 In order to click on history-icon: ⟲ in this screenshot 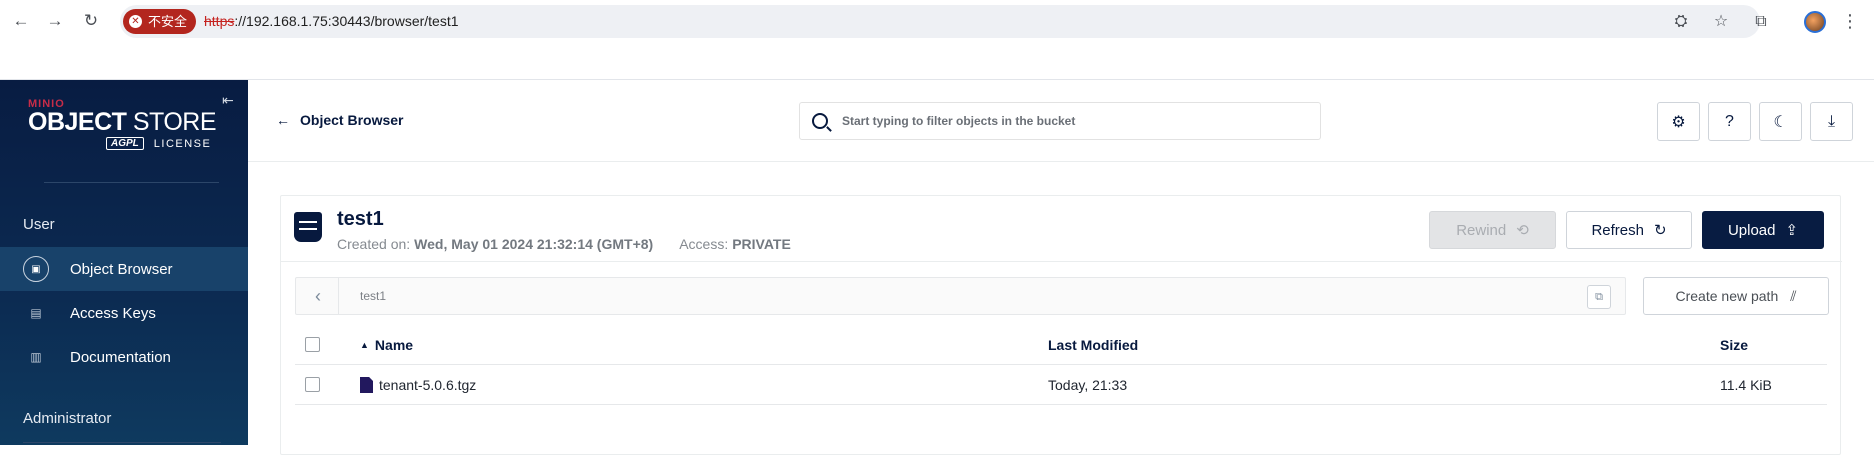, I will do `click(1522, 230)`.